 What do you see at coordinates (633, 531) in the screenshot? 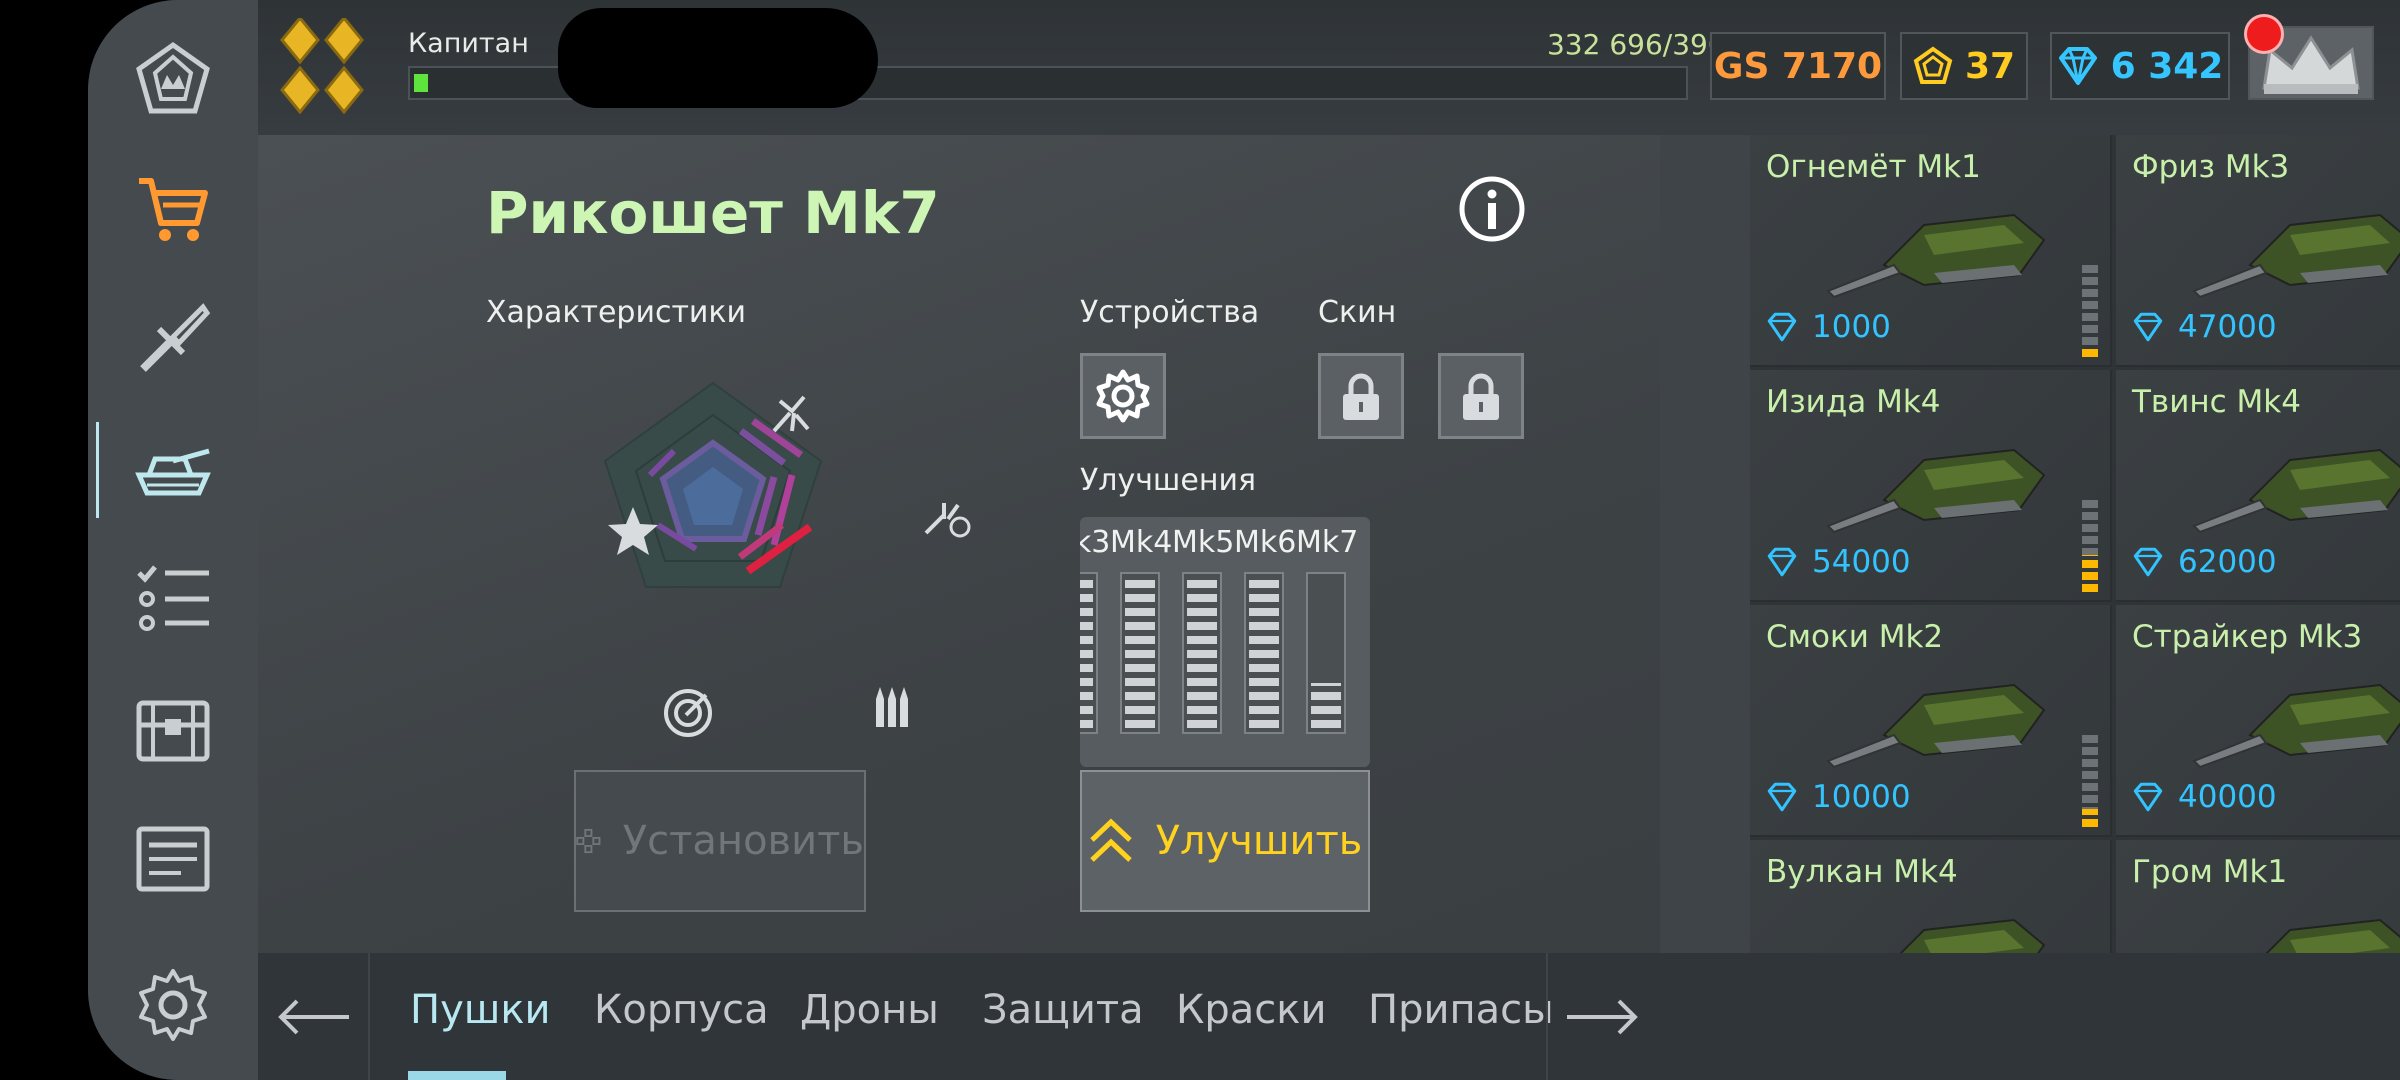
I see `star-icon` at bounding box center [633, 531].